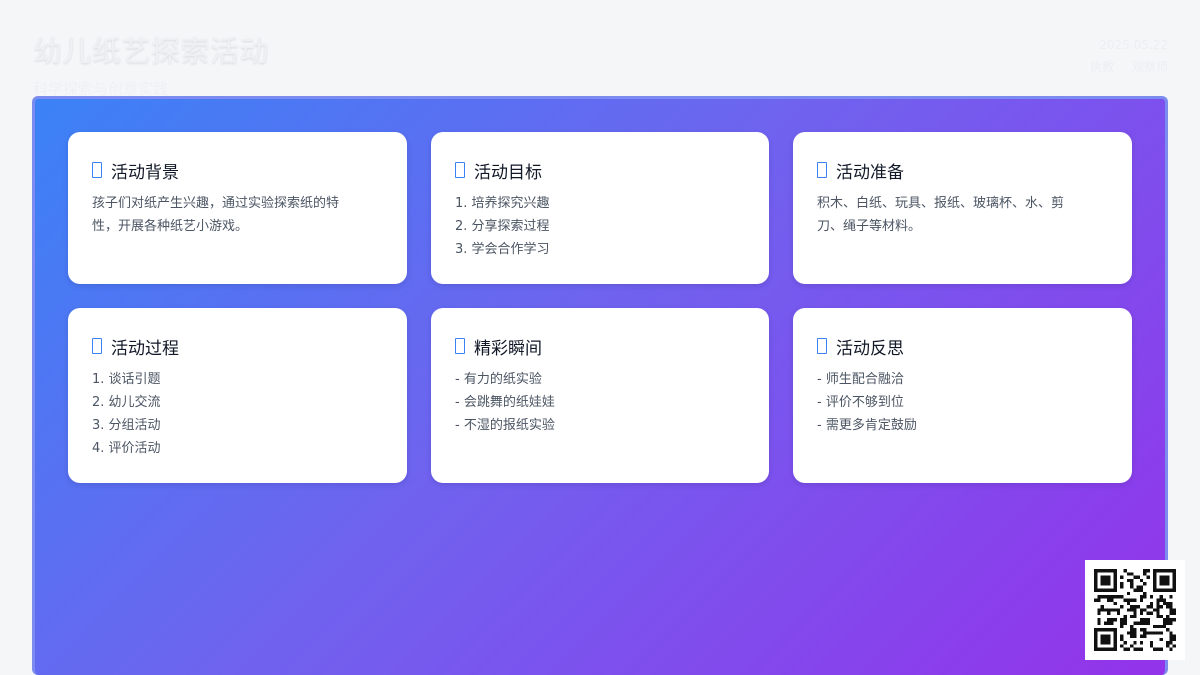 This screenshot has height=675, width=1200. I want to click on header-meta: 2025.05.22 执教 观察师, so click(1122, 56).